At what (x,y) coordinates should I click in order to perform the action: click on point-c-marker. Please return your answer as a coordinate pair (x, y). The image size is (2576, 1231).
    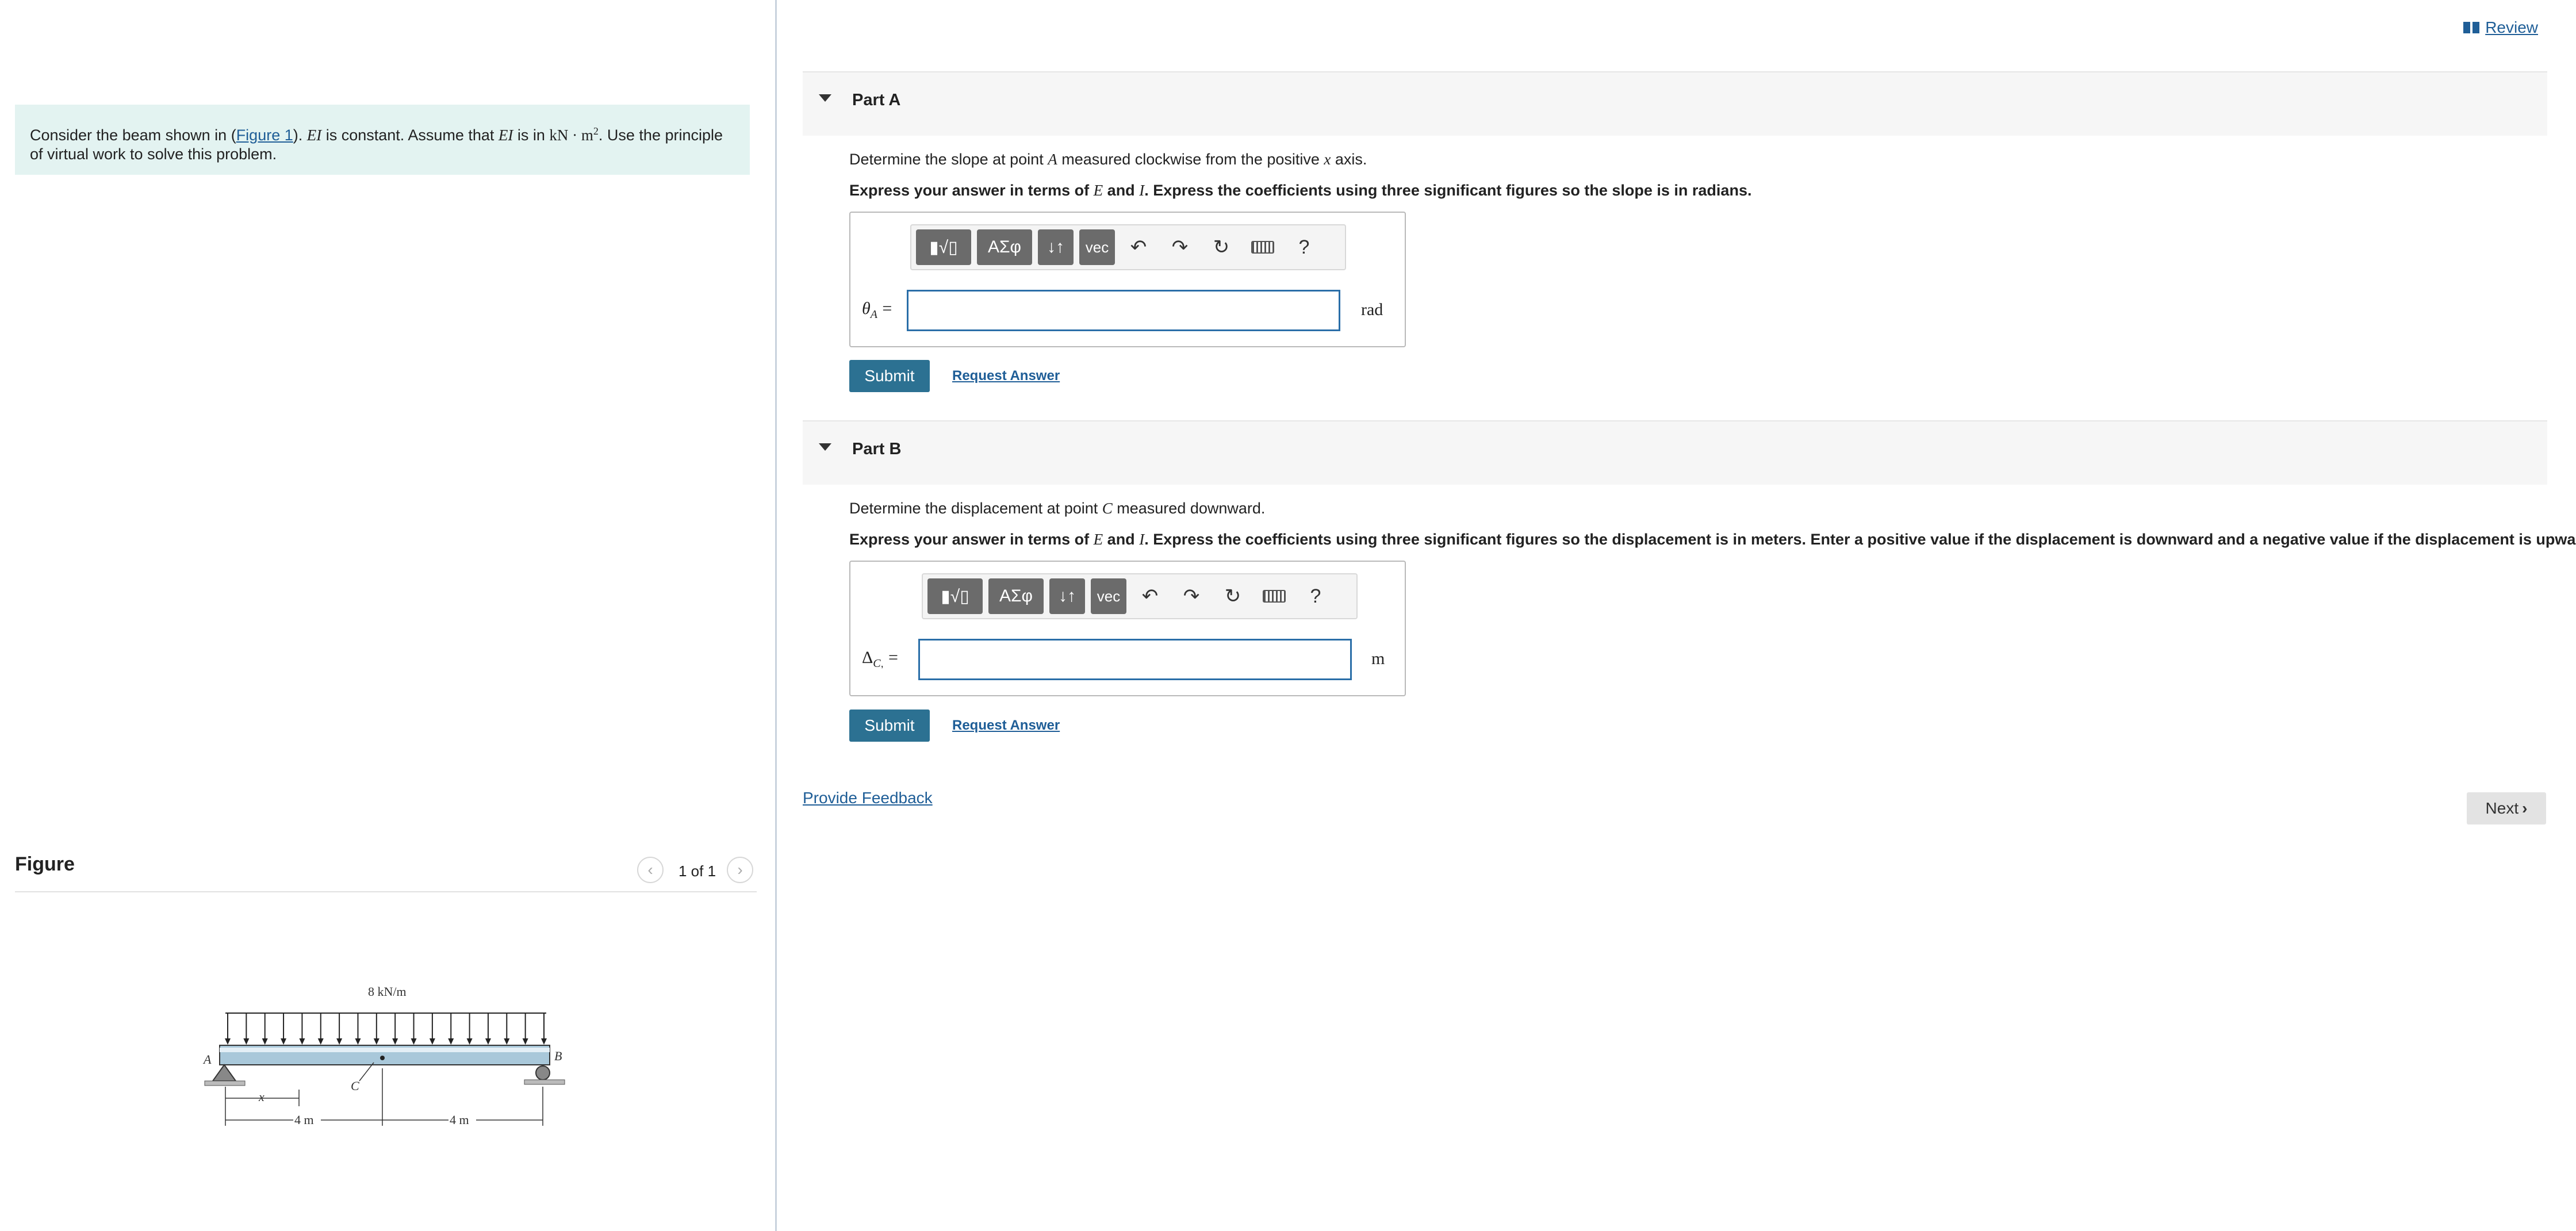
    Looking at the image, I should click on (382, 1058).